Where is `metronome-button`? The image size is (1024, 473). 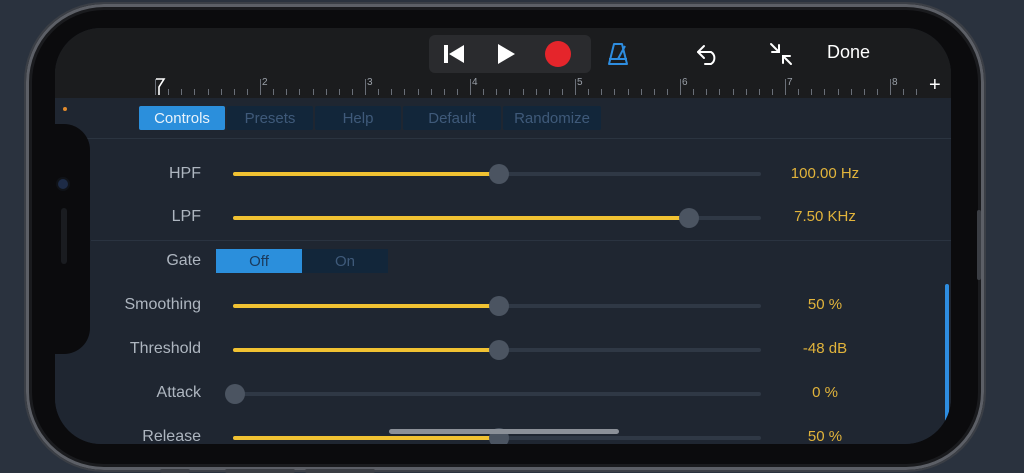
metronome-button is located at coordinates (618, 54).